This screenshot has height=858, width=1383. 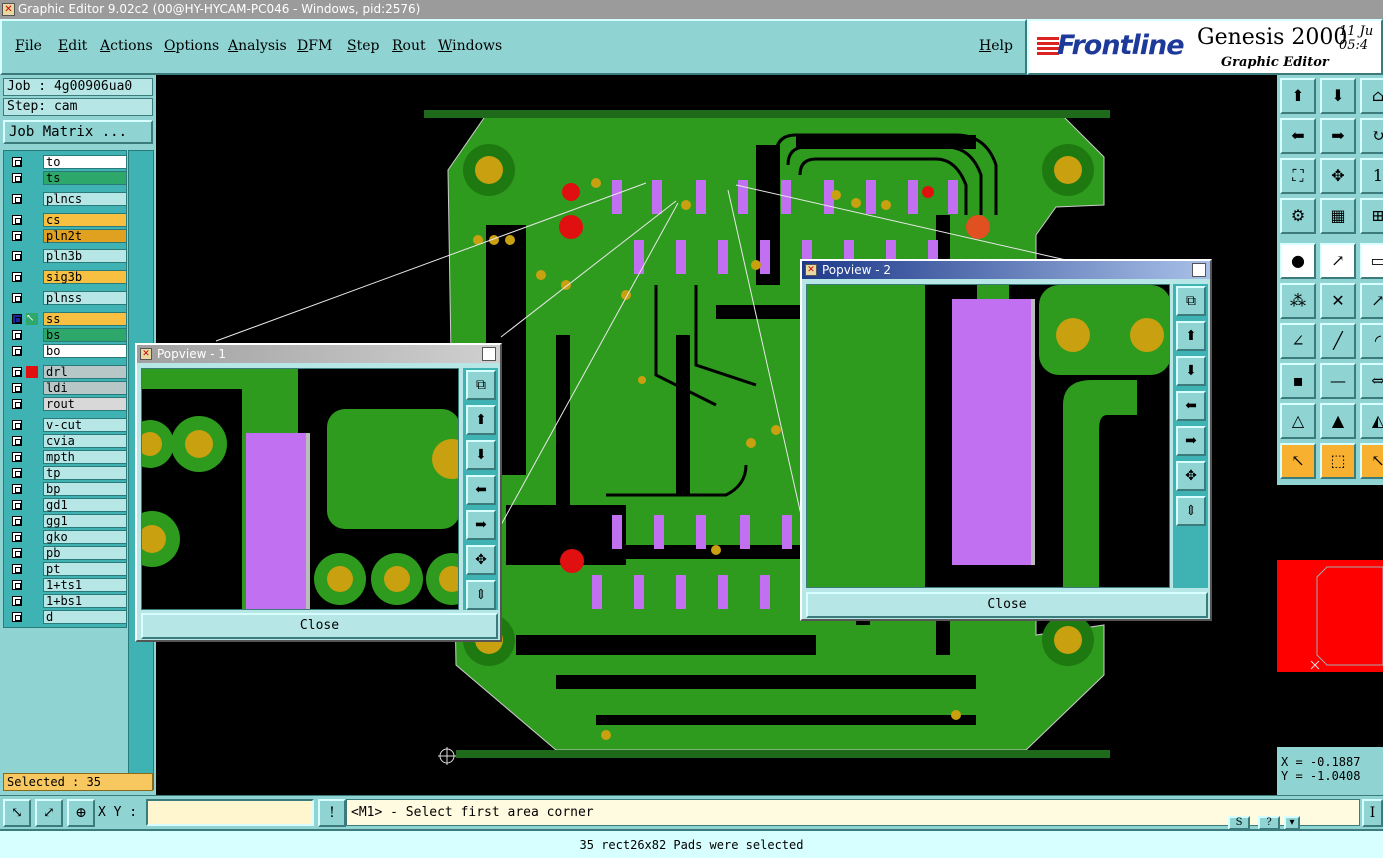 I want to click on popview-2-close-icon: ✕, so click(x=1199, y=270).